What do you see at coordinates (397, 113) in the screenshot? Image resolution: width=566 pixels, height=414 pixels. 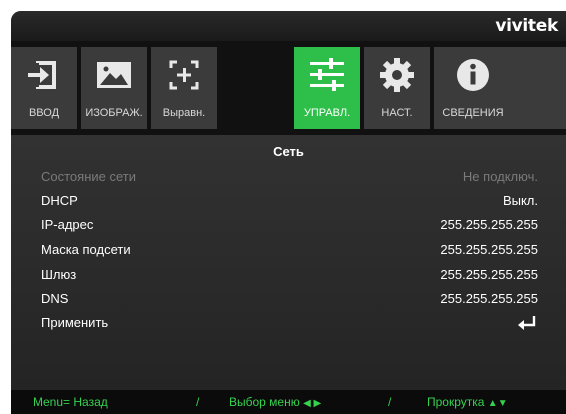 I see `tab-label: НАСТ.` at bounding box center [397, 113].